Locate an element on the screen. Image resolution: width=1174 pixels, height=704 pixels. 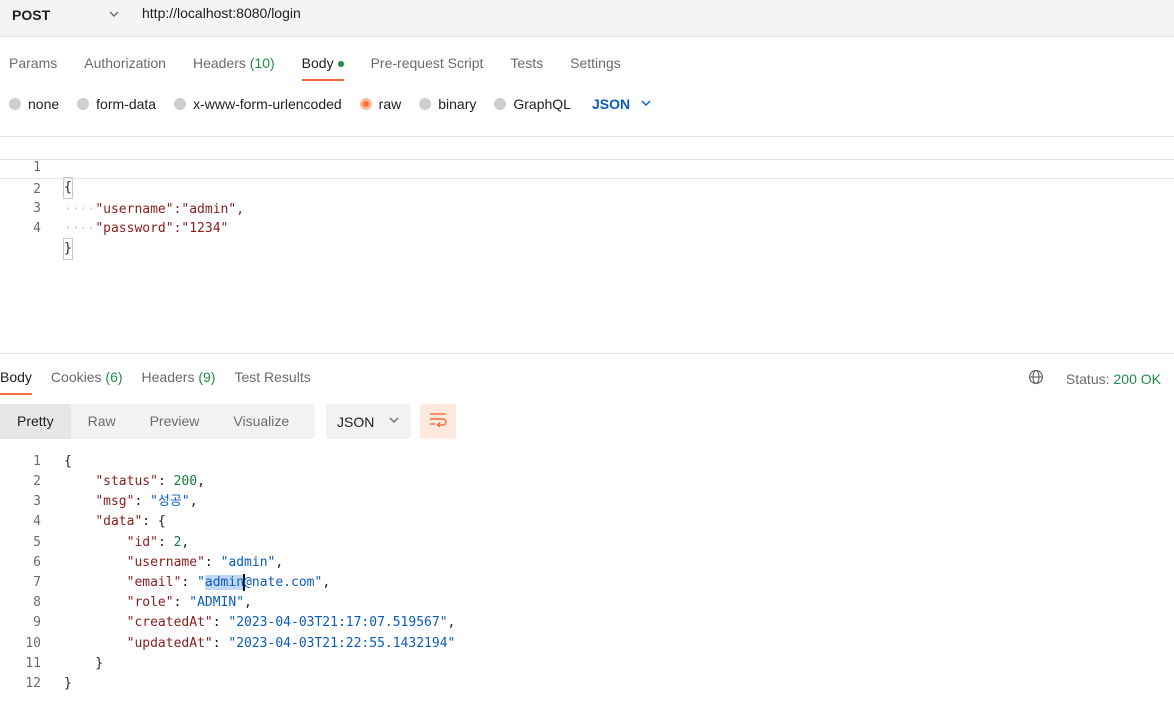
json-key: "status" is located at coordinates (126, 481).